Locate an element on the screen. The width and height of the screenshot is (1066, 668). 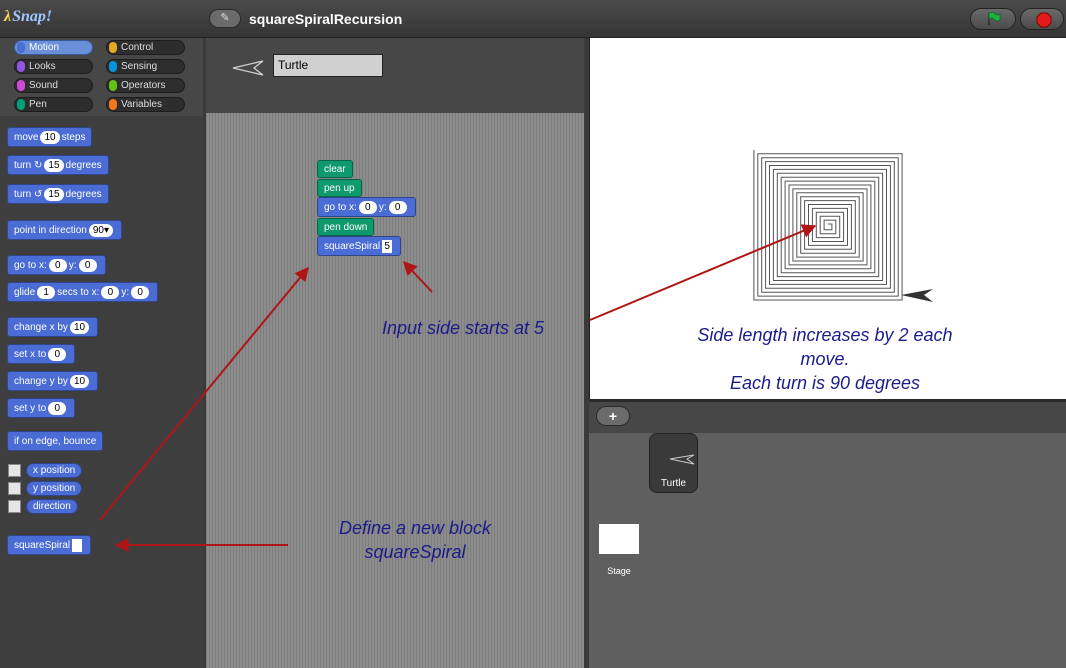
operators-color-dot is located at coordinates (113, 85).